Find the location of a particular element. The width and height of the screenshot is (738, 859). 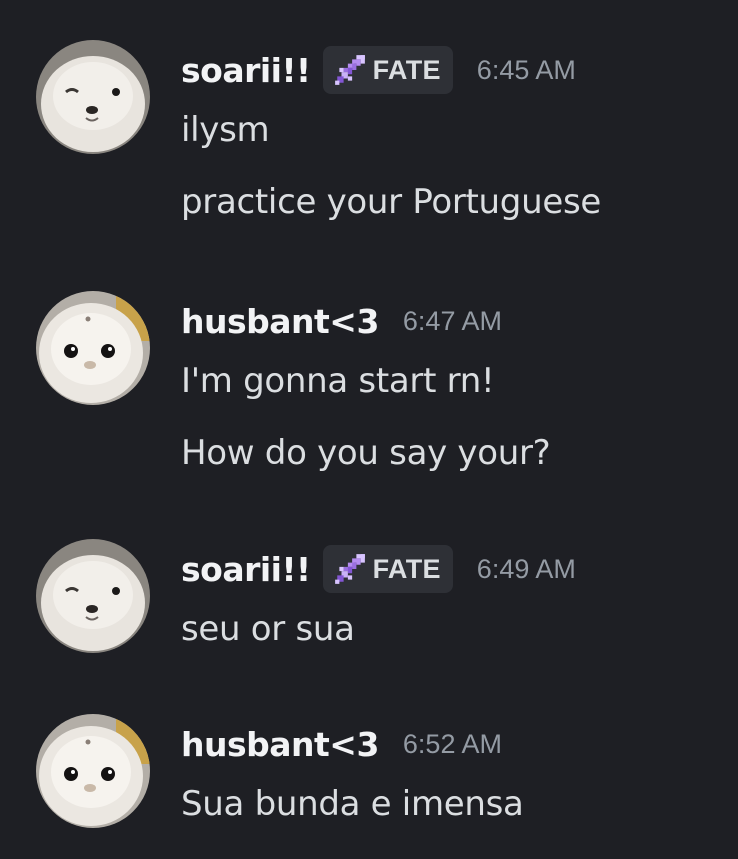

message-text: How do you say your? is located at coordinates (366, 453).